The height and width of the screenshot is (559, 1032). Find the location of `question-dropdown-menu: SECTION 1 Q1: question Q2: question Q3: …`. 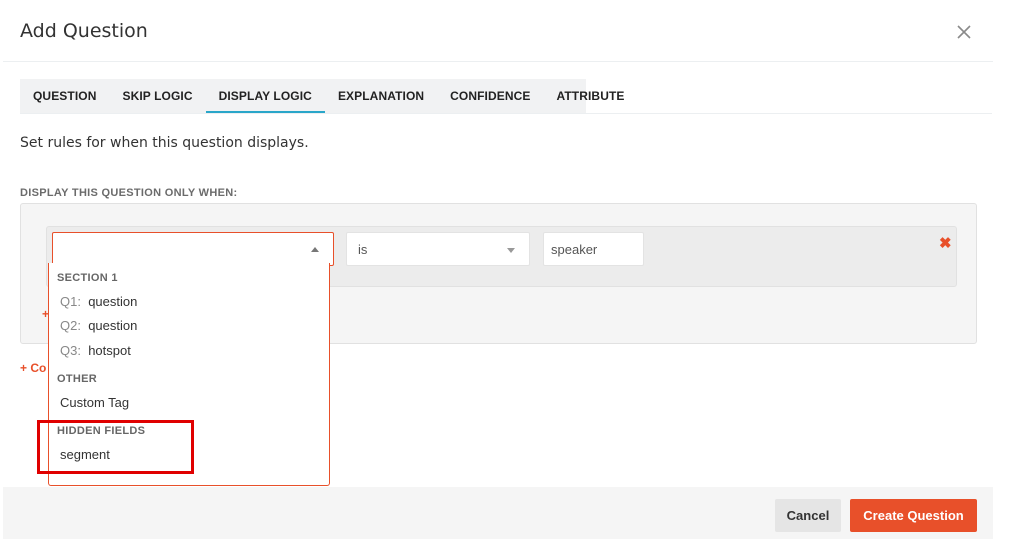

question-dropdown-menu: SECTION 1 Q1: question Q2: question Q3: … is located at coordinates (189, 374).